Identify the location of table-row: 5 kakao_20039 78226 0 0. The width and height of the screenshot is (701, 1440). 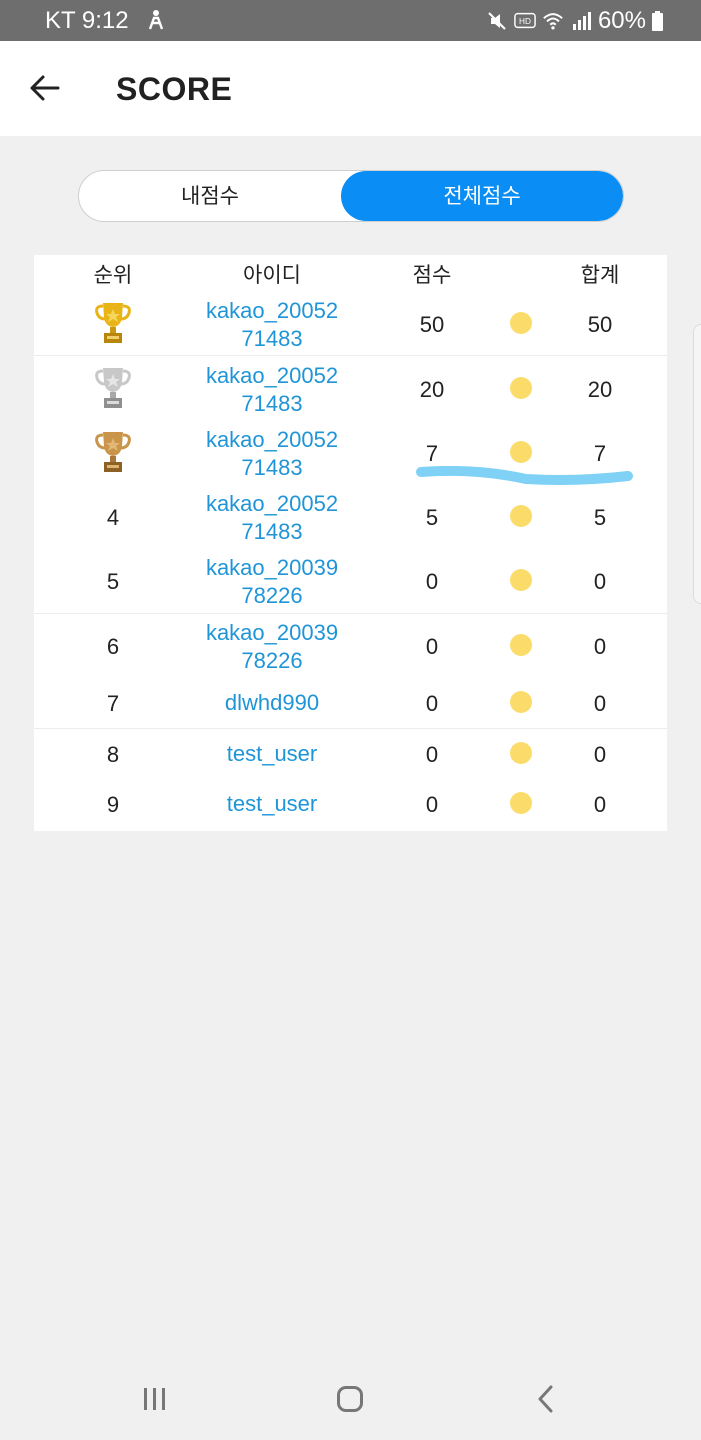
(350, 582).